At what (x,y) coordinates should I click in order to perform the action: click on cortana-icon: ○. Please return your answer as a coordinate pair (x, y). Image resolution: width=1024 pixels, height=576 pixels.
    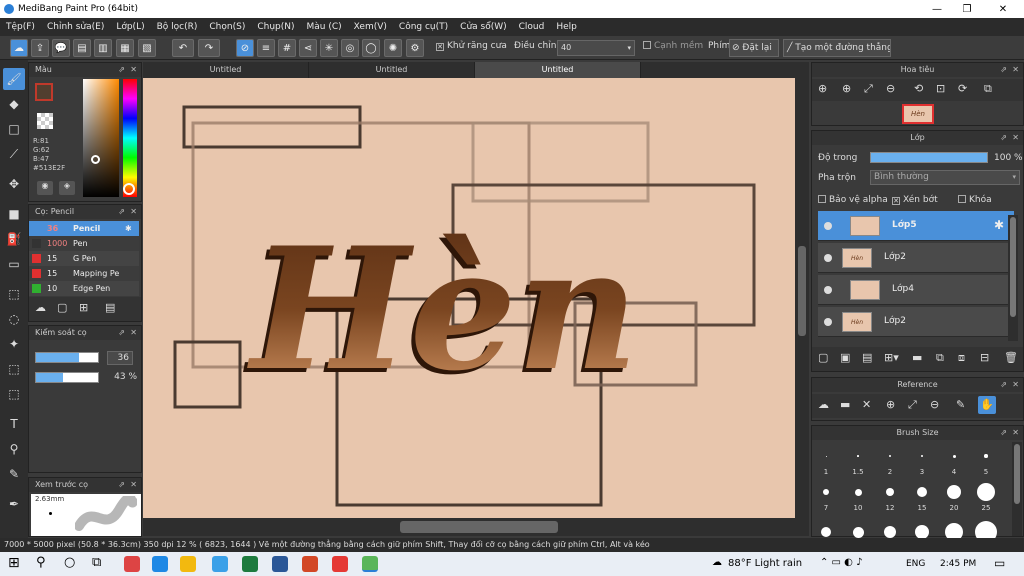
    Looking at the image, I should click on (69, 562).